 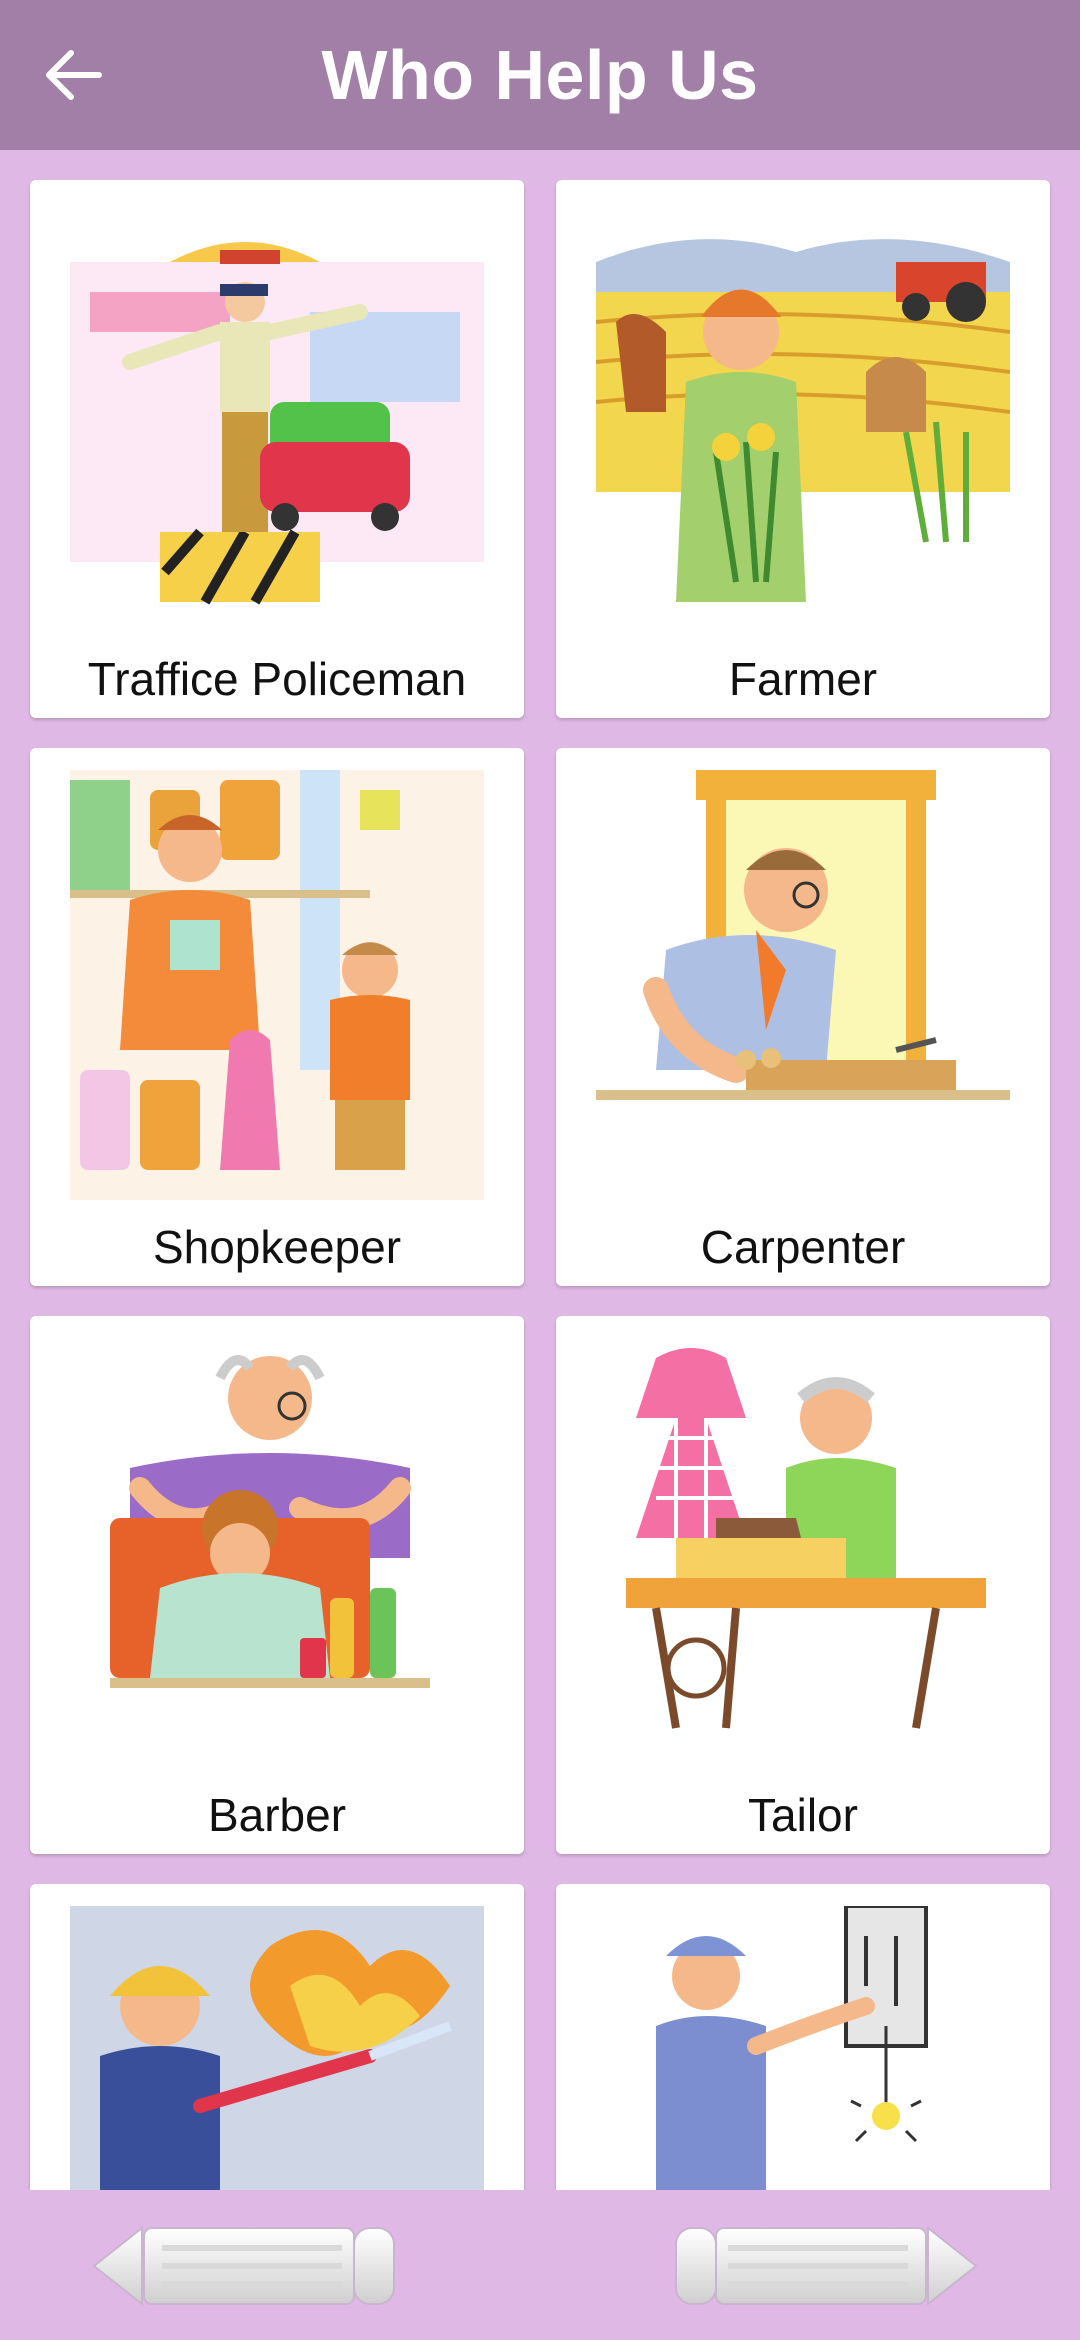 I want to click on card-barber: Barber, so click(x=277, y=1585).